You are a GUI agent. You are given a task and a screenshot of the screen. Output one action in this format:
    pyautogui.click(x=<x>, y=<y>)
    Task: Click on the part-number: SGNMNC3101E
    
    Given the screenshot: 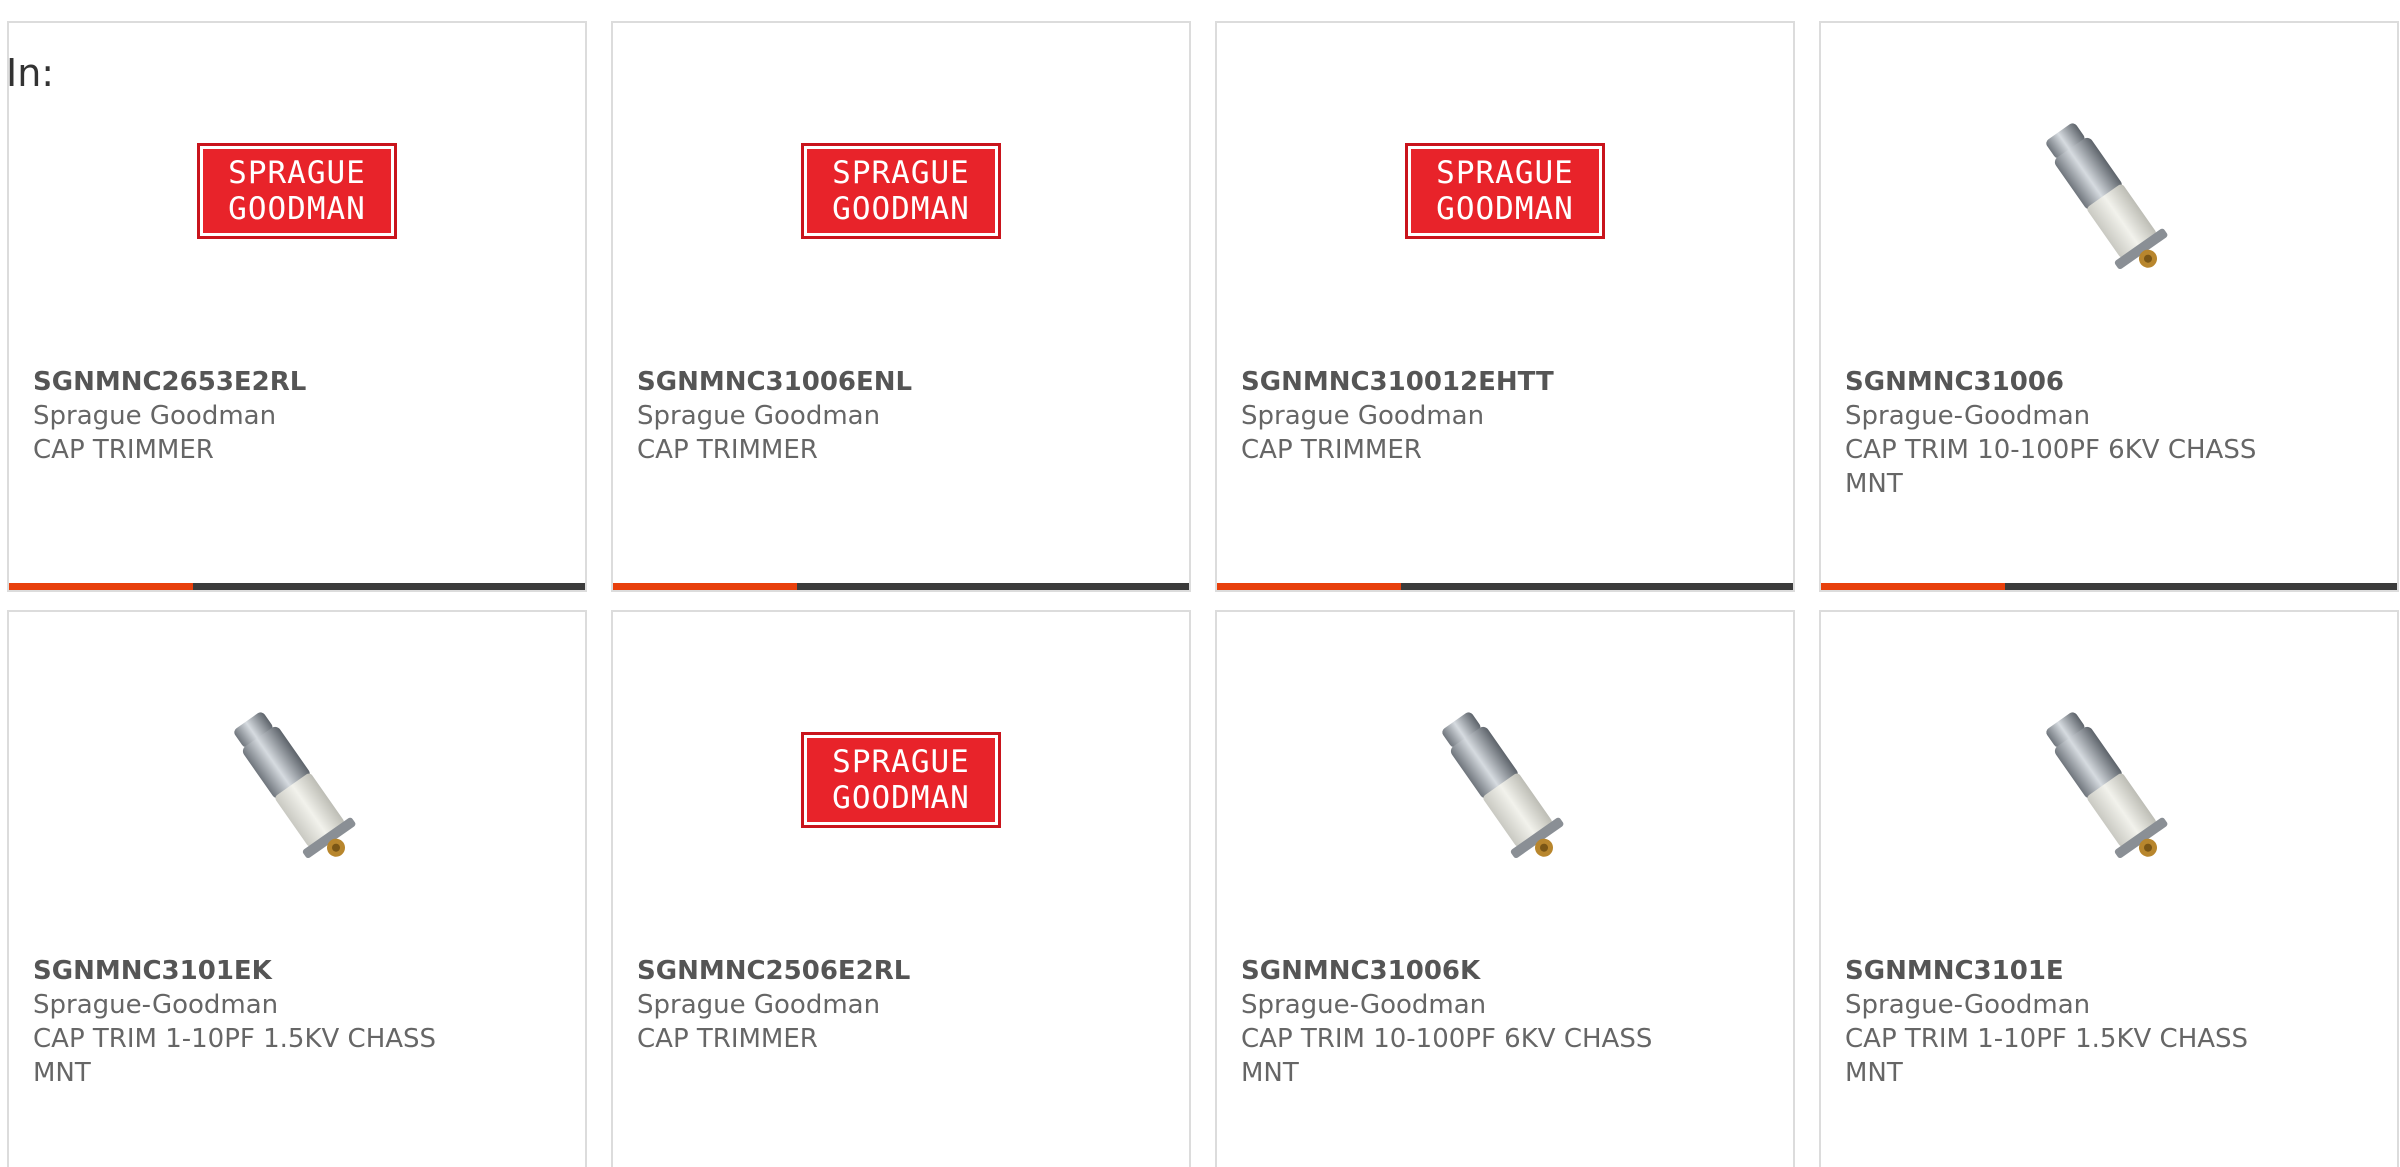 What is the action you would take?
    pyautogui.click(x=2051, y=971)
    